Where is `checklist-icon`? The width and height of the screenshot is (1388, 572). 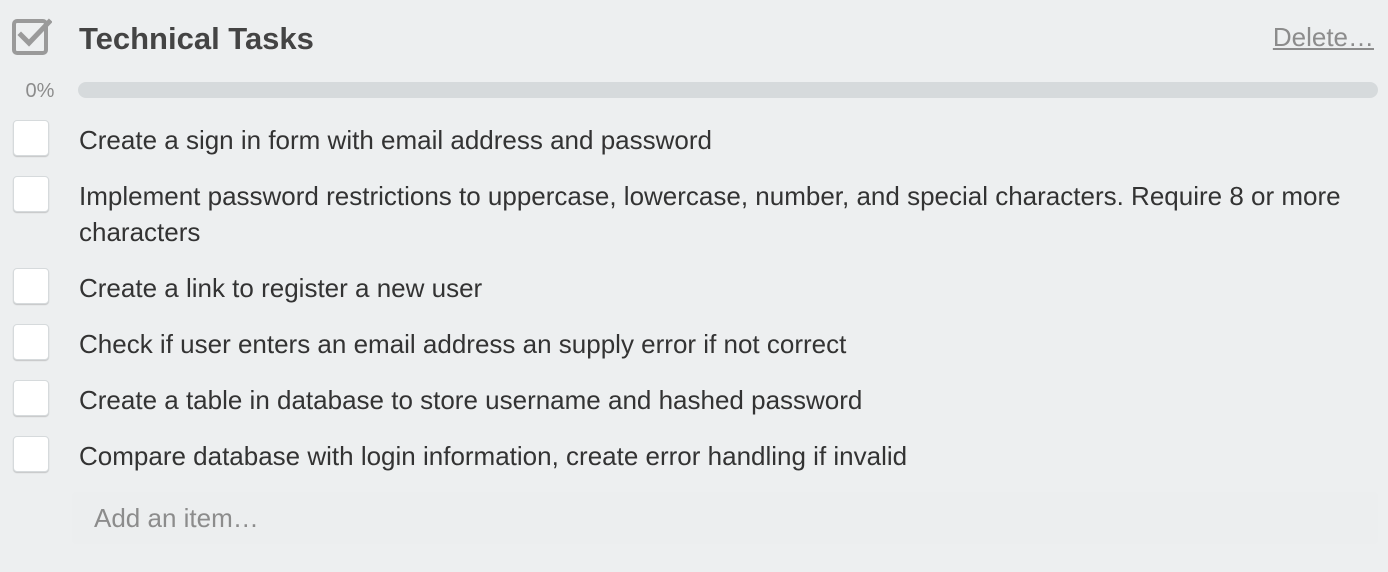 checklist-icon is located at coordinates (32, 37).